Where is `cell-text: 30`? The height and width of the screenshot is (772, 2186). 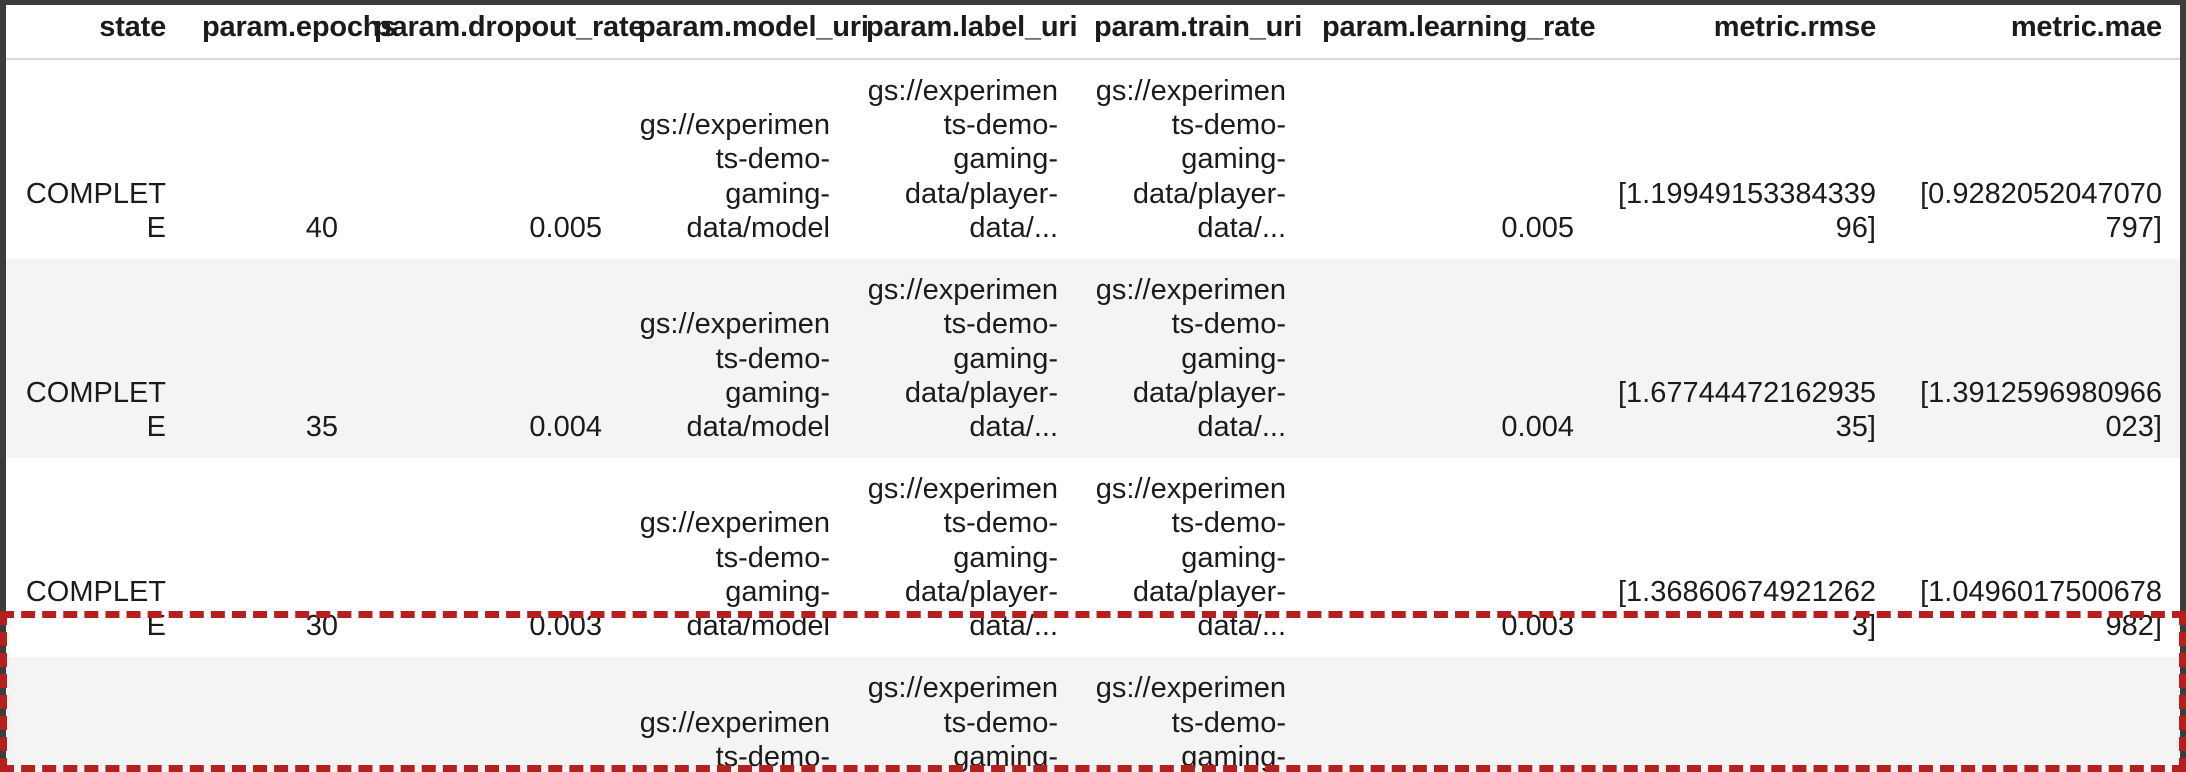 cell-text: 30 is located at coordinates (321, 626).